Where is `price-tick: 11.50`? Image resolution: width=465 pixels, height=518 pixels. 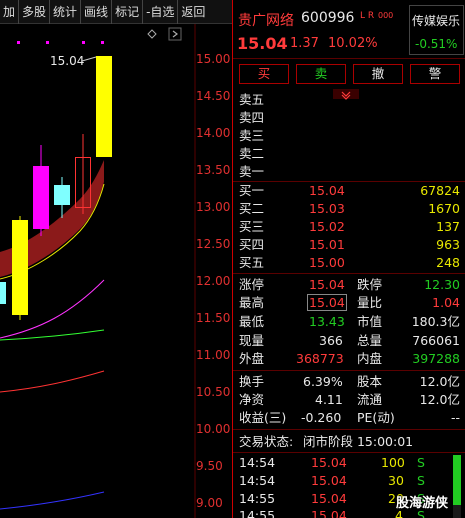 price-tick: 11.50 is located at coordinates (213, 318).